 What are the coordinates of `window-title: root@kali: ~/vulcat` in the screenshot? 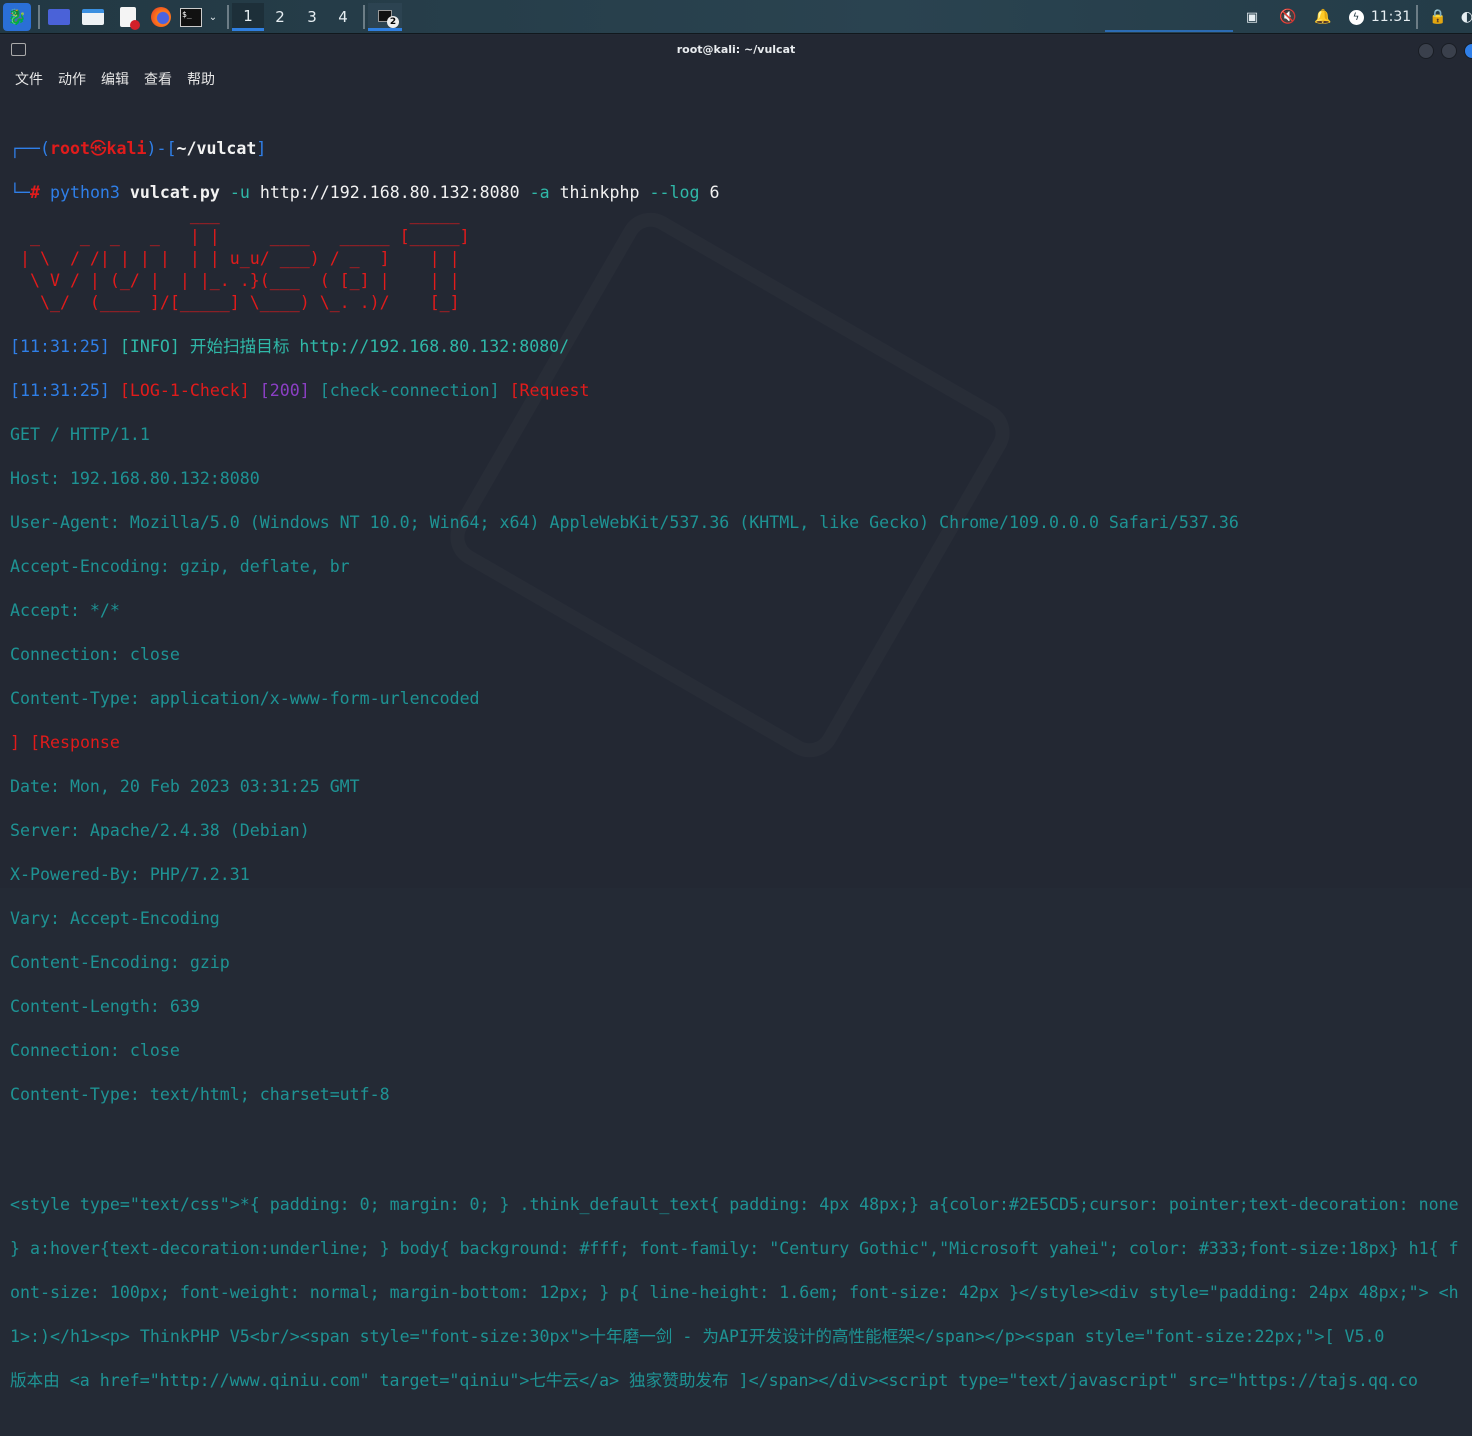 It's located at (736, 49).